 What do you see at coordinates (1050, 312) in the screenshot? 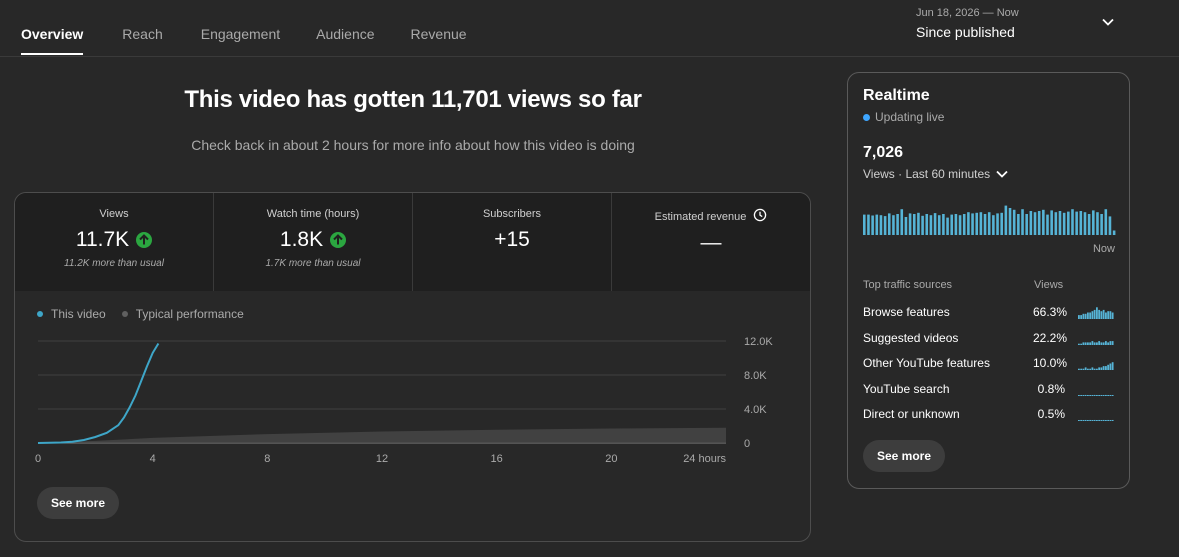
I see `traffic-source-pct: 66.3%` at bounding box center [1050, 312].